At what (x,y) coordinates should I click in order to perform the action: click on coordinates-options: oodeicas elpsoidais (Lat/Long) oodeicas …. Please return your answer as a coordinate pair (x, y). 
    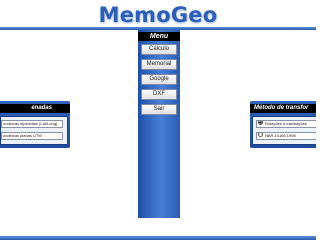
    Looking at the image, I should click on (34, 130).